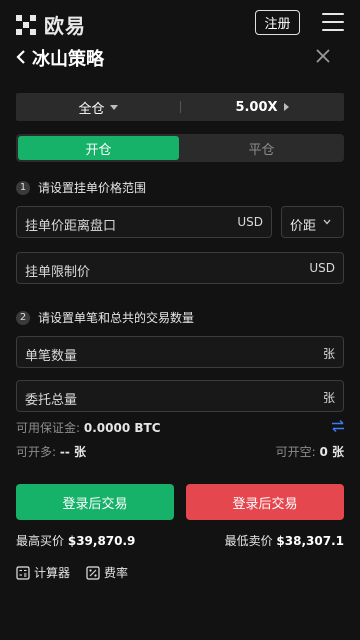 The image size is (360, 640). I want to click on can-open-short: 可开空: 0 张, so click(310, 451).